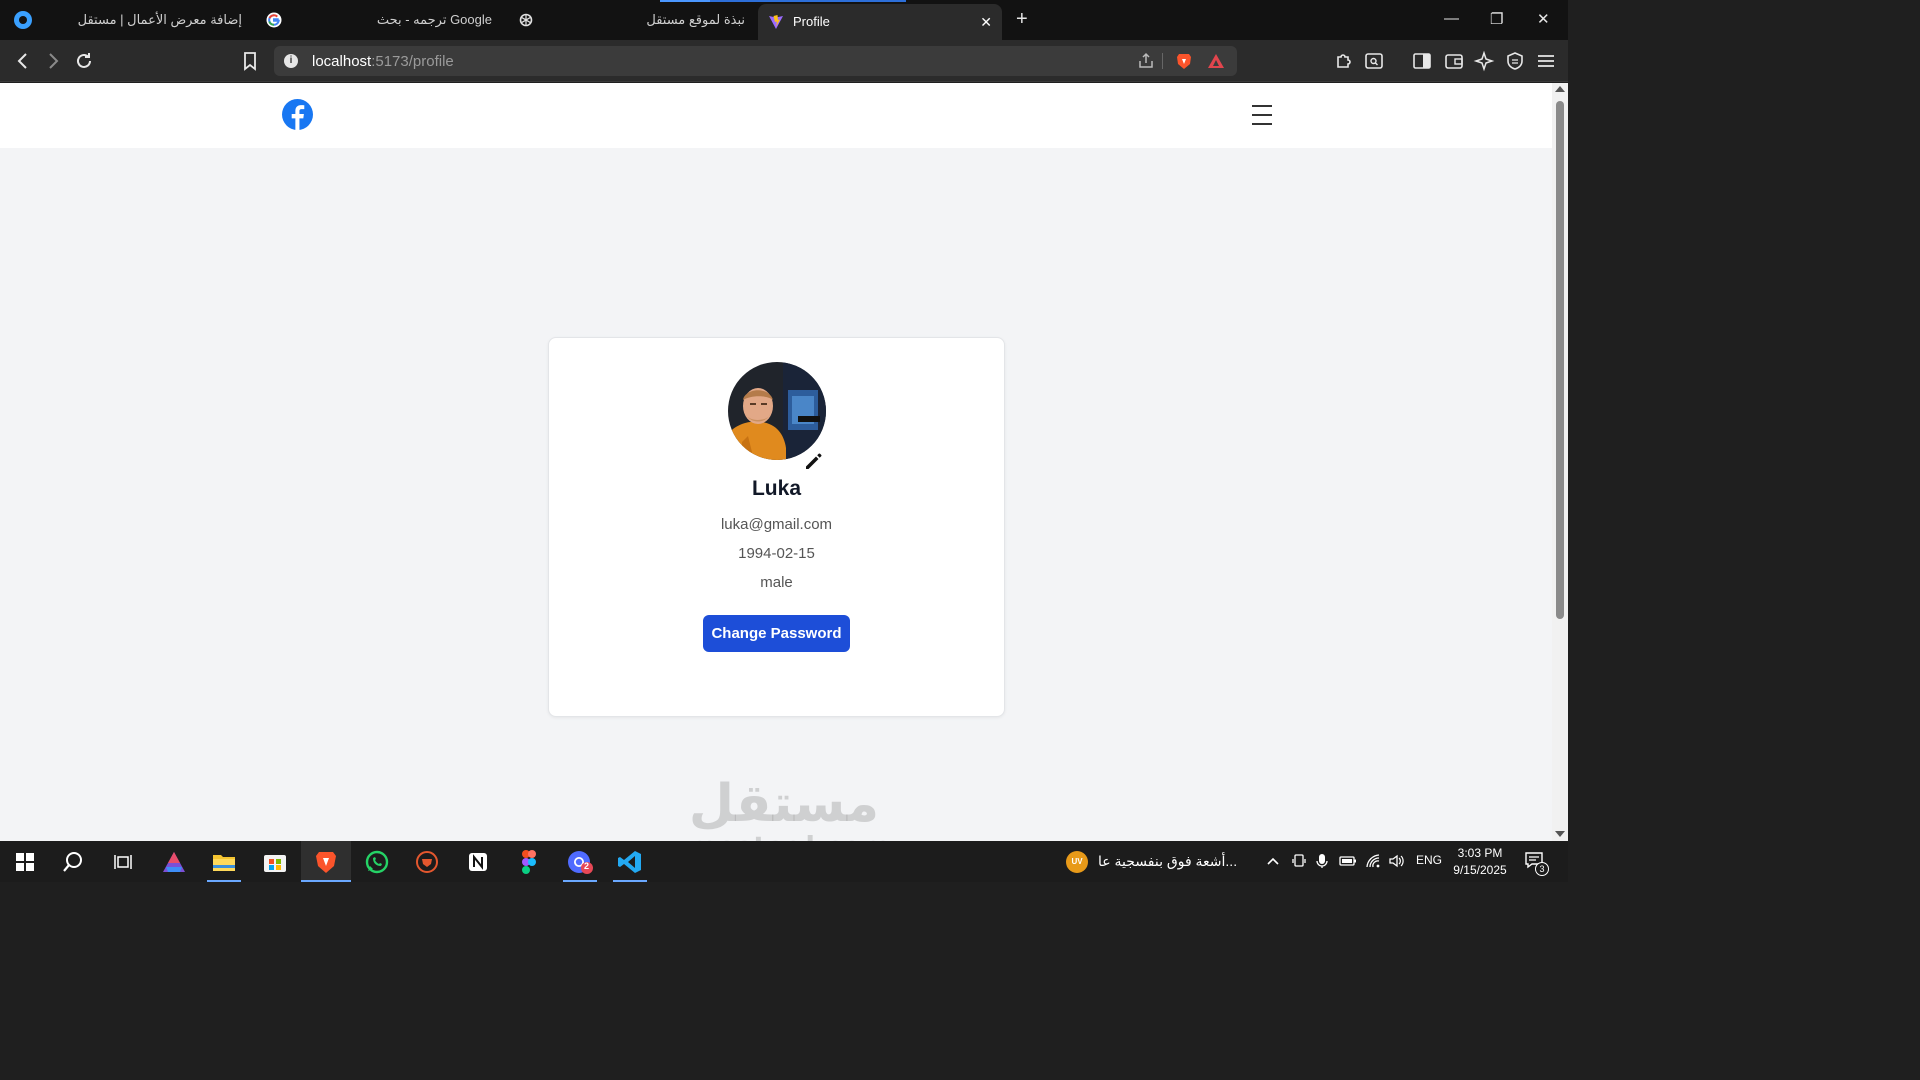 The height and width of the screenshot is (1080, 1920). What do you see at coordinates (630, 20) in the screenshot?
I see `tab-chatgpt: نبذة لموقع مستقل` at bounding box center [630, 20].